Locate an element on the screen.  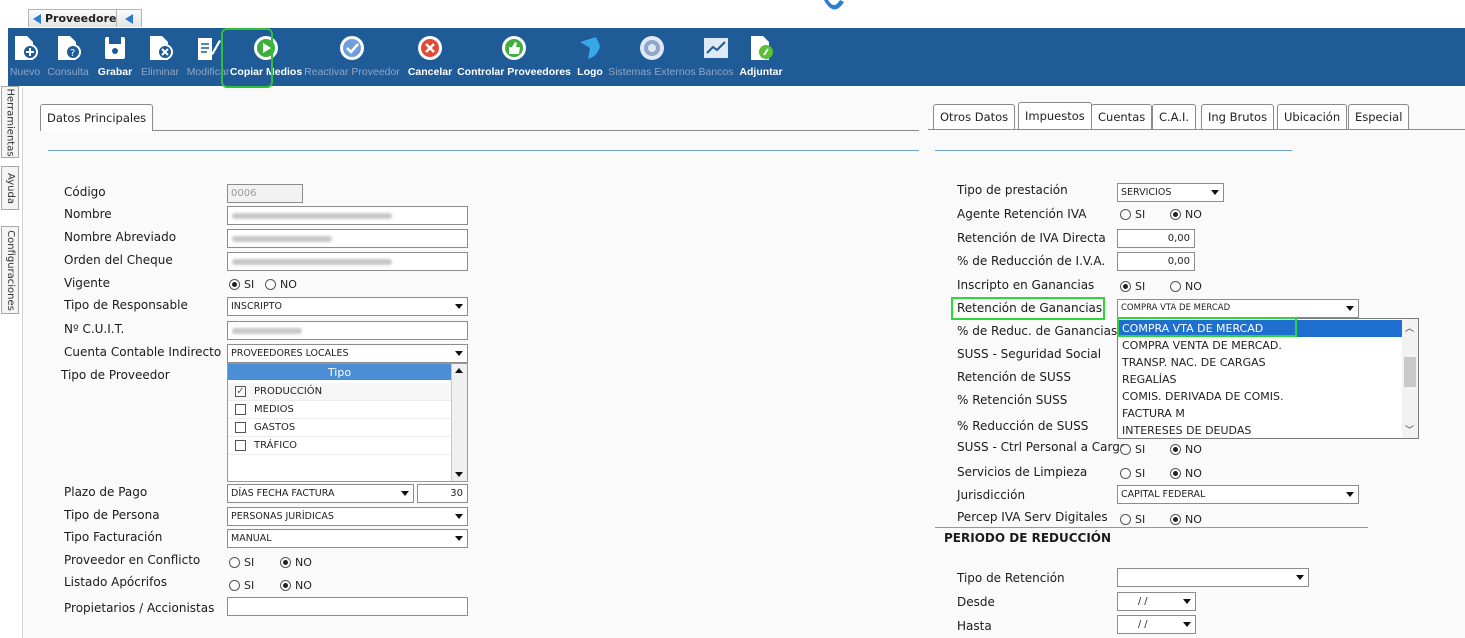
side-tab-configuraciones: Configuraciones is located at coordinates (10, 270).